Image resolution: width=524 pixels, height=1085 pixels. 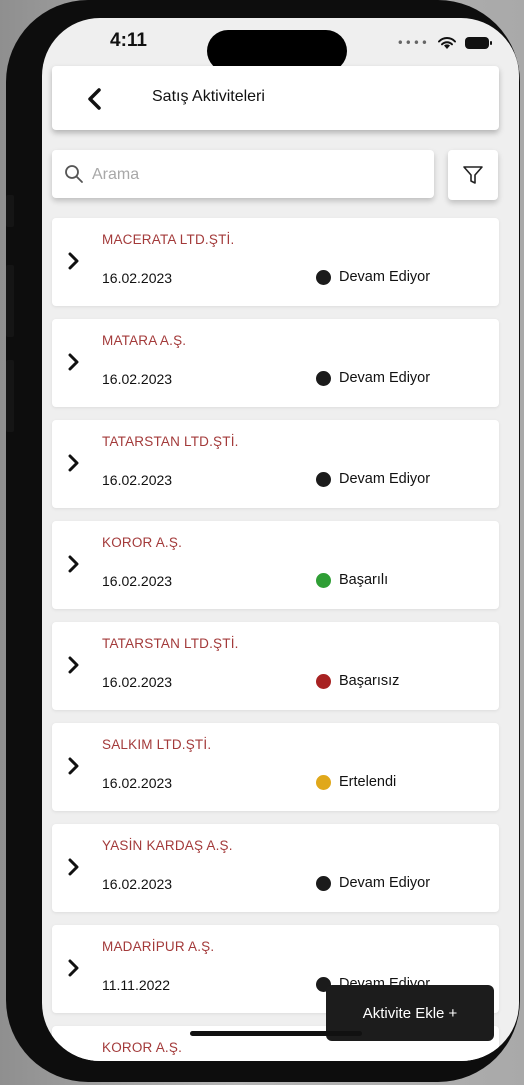 What do you see at coordinates (280, 45) in the screenshot?
I see `status-bar: 4:11 ••••` at bounding box center [280, 45].